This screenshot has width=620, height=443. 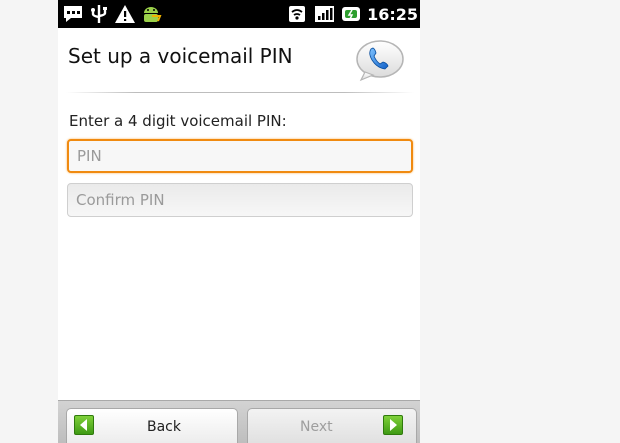 I want to click on usb-icon, so click(x=99, y=14).